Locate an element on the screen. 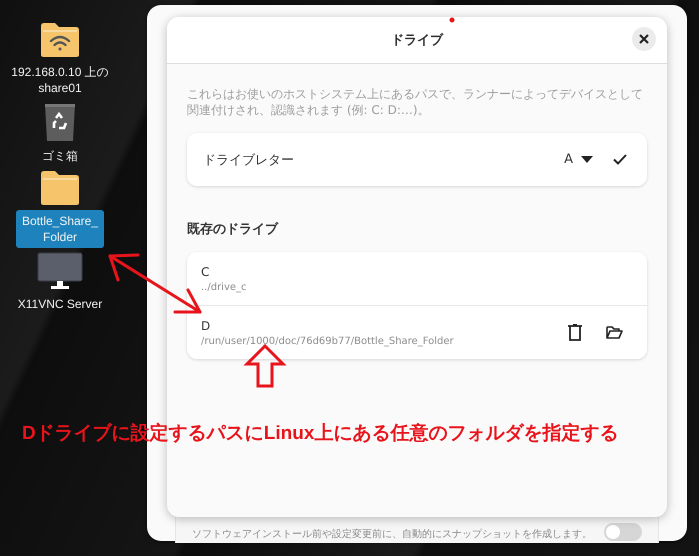  folder-icon is located at coordinates (60, 188).